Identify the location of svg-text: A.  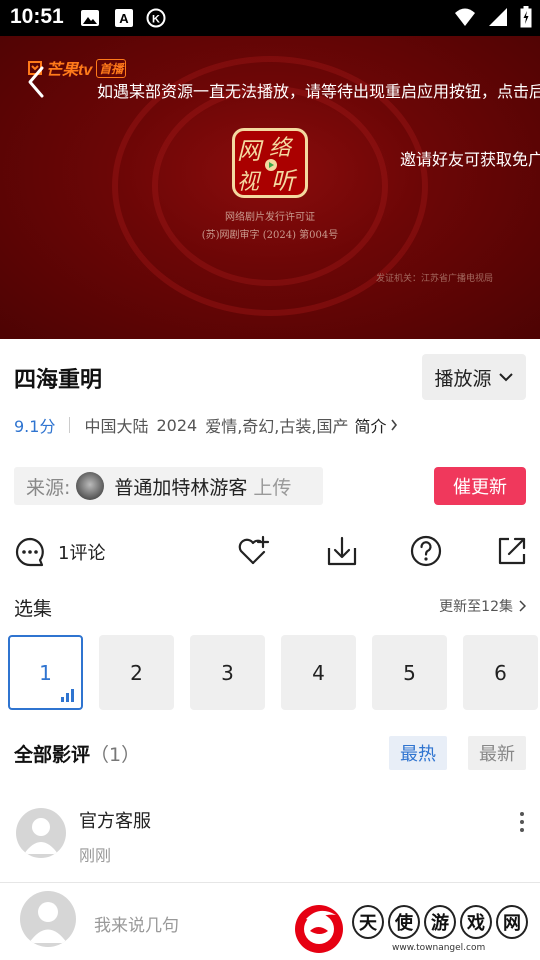
(124, 18).